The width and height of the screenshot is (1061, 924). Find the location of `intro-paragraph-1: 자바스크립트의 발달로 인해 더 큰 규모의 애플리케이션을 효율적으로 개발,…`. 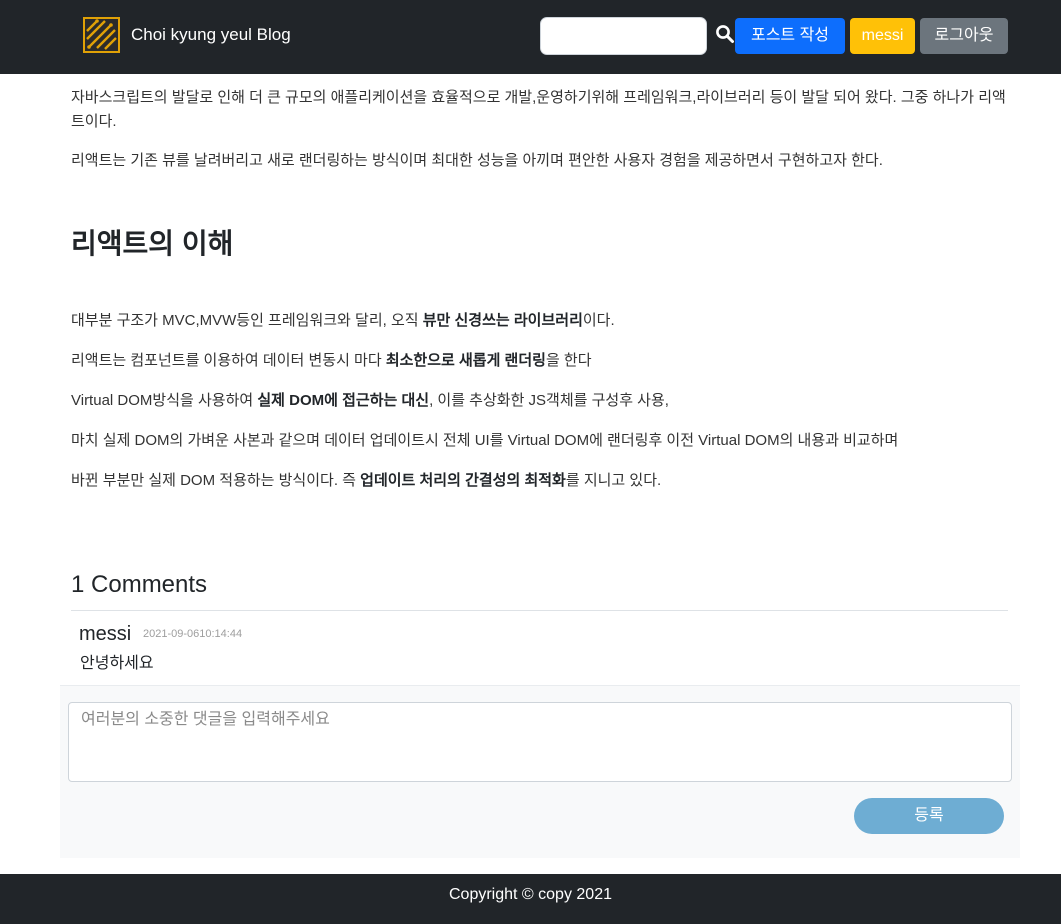

intro-paragraph-1: 자바스크립트의 발달로 인해 더 큰 규모의 애플리케이션을 효율적으로 개발,… is located at coordinates (538, 109).